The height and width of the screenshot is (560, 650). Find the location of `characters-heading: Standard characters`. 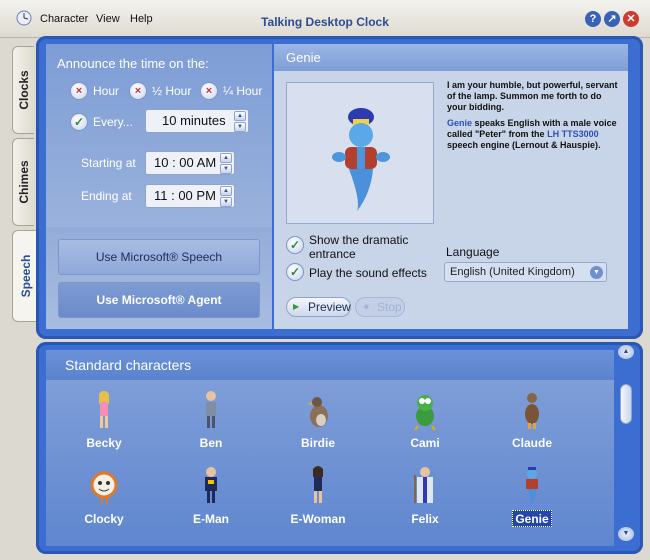

characters-heading: Standard characters is located at coordinates (128, 365).